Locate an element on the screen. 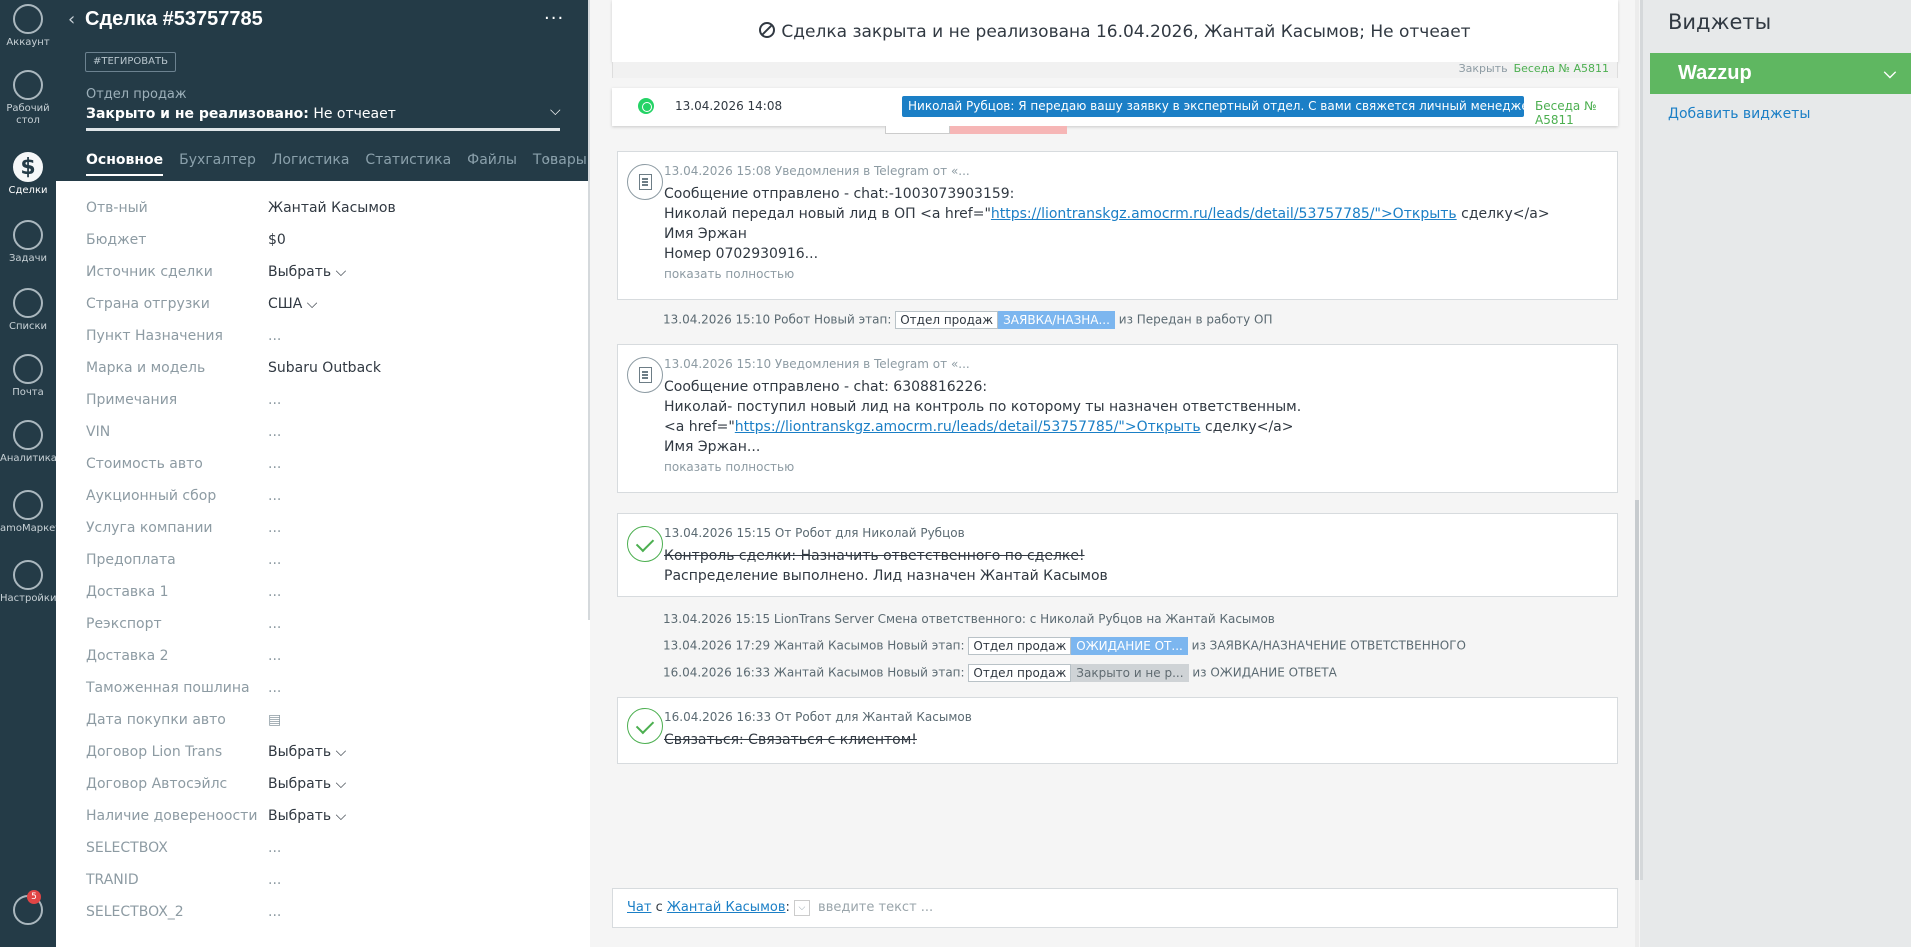 Image resolution: width=1911 pixels, height=947 pixels. tab-statistics: Статистика is located at coordinates (408, 164).